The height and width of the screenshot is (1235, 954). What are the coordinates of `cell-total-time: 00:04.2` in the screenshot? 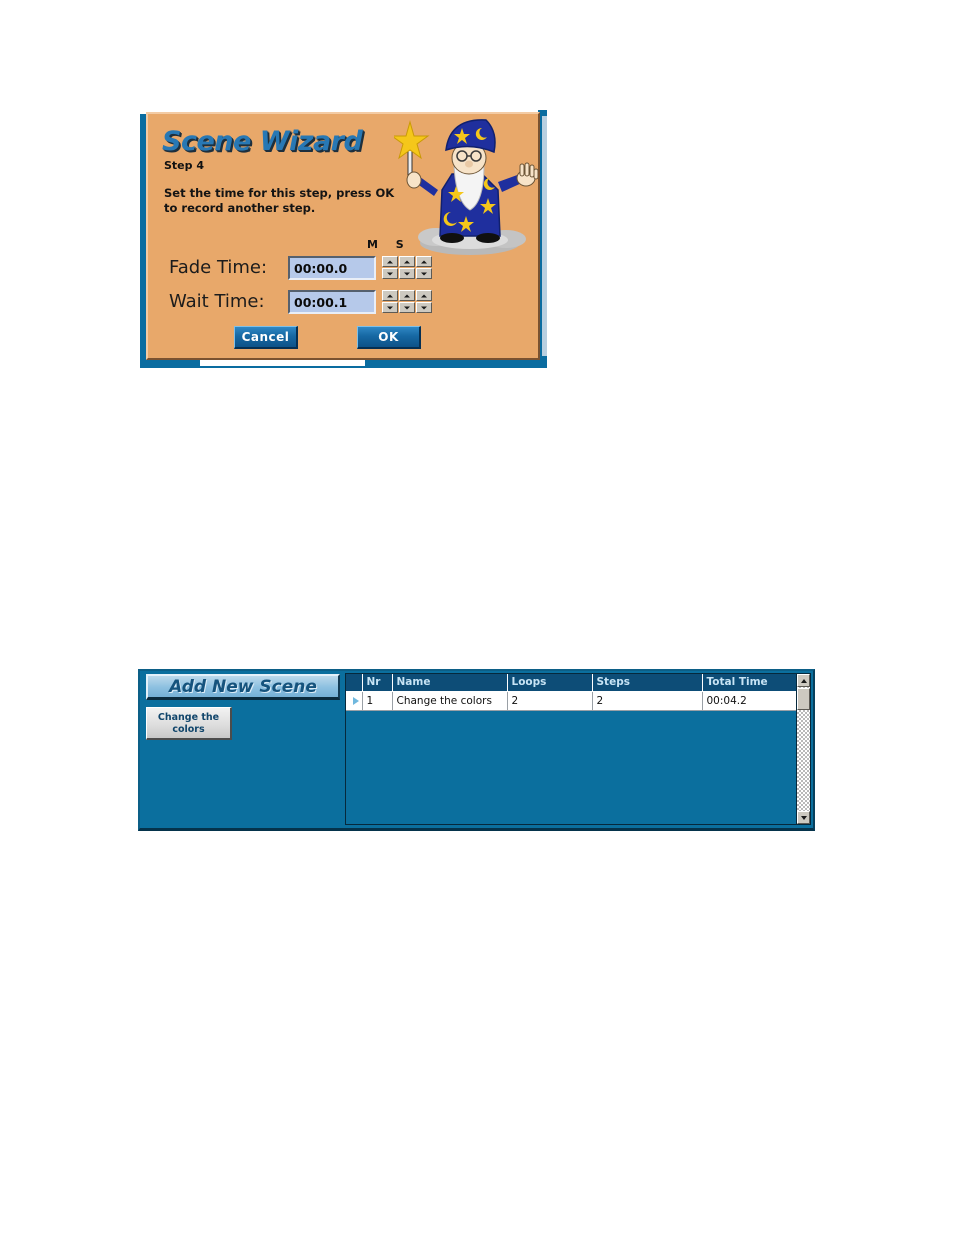 It's located at (749, 701).